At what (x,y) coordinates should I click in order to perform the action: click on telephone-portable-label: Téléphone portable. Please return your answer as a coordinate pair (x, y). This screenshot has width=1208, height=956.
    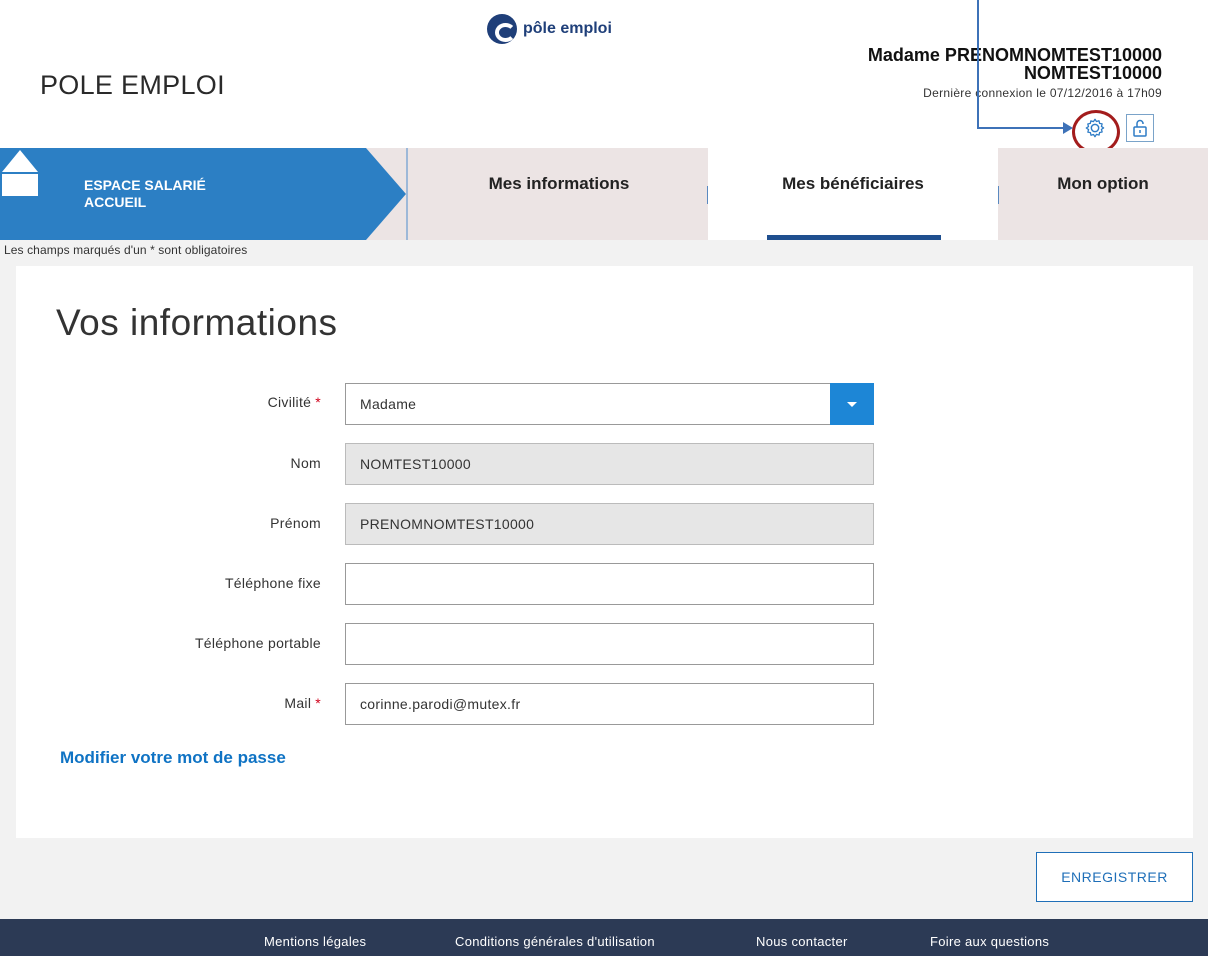
    Looking at the image, I should click on (257, 643).